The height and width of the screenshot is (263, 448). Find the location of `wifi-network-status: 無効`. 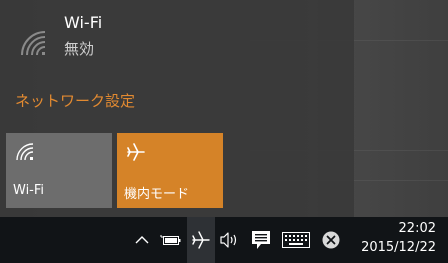

wifi-network-status: 無効 is located at coordinates (79, 49).